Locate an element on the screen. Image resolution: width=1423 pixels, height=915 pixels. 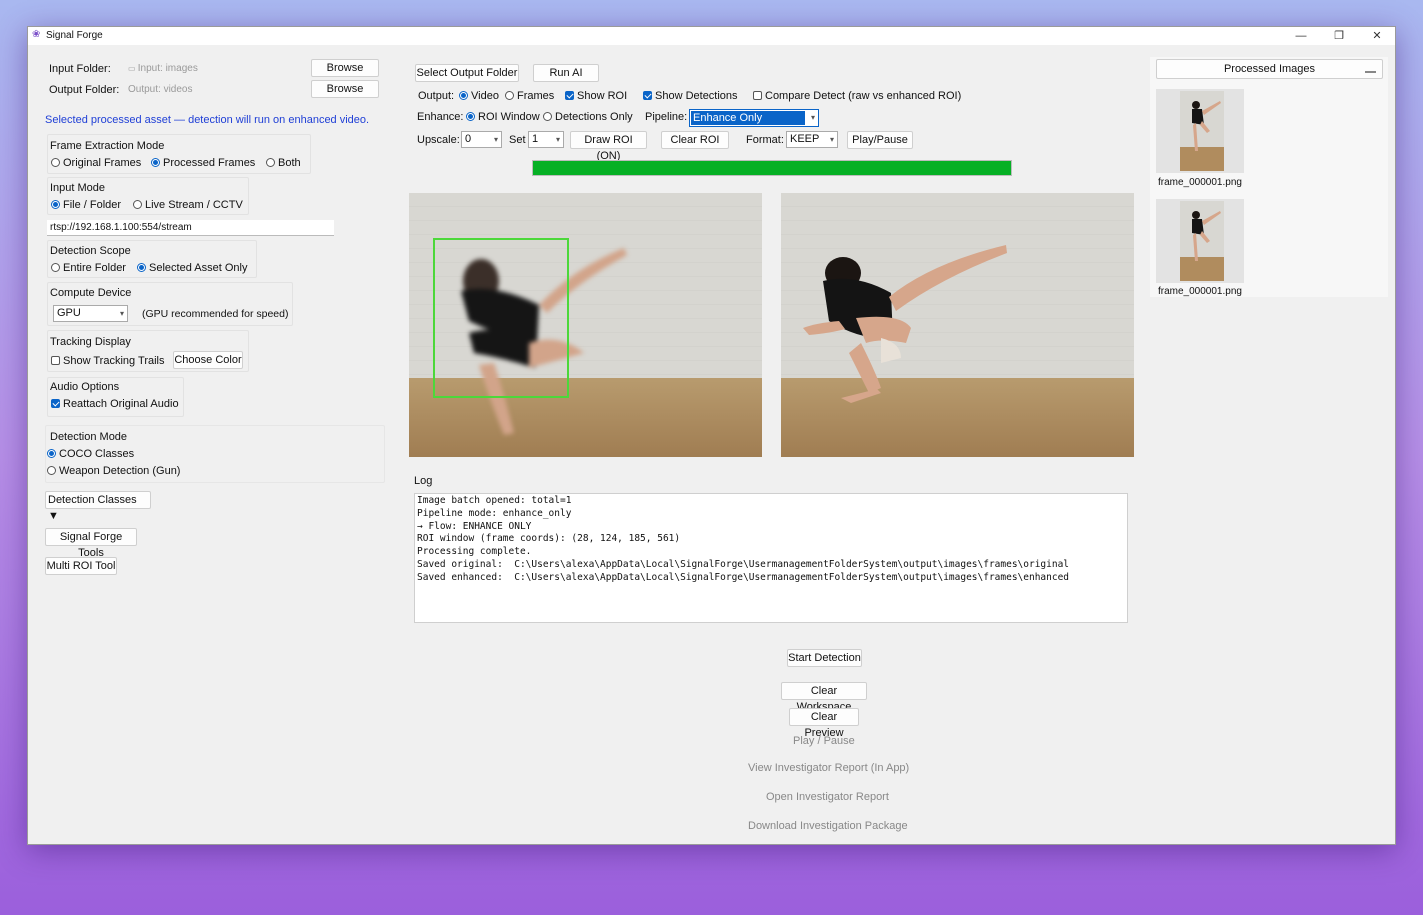
download-package-button: Download Investigation Package is located at coordinates (828, 826).